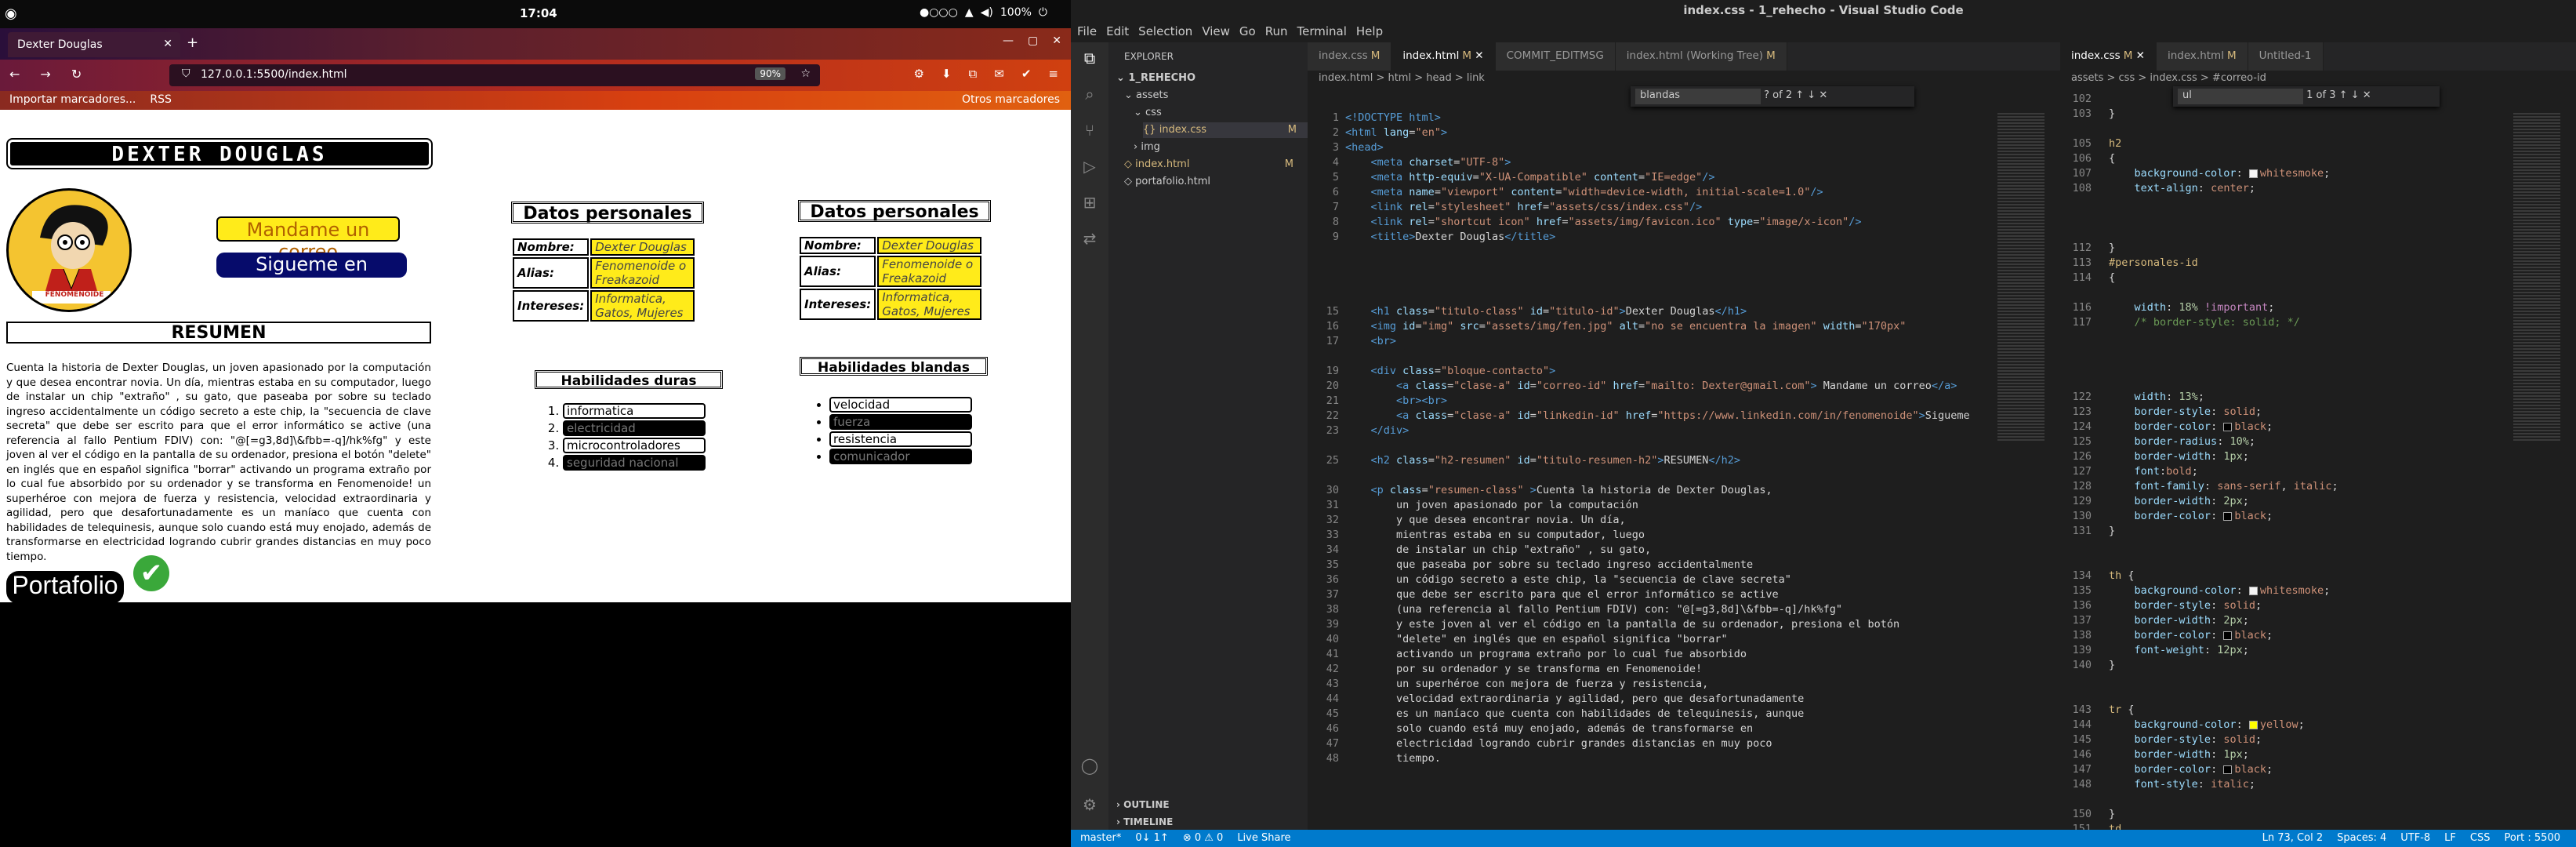 This screenshot has width=2576, height=847. Describe the element at coordinates (77, 74) in the screenshot. I see `reload-icon: ↻` at that location.